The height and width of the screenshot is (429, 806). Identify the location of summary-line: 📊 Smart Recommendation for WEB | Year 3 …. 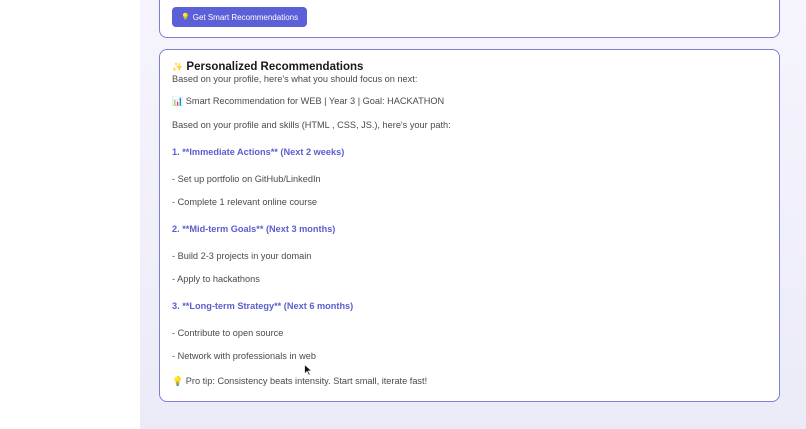
(308, 101).